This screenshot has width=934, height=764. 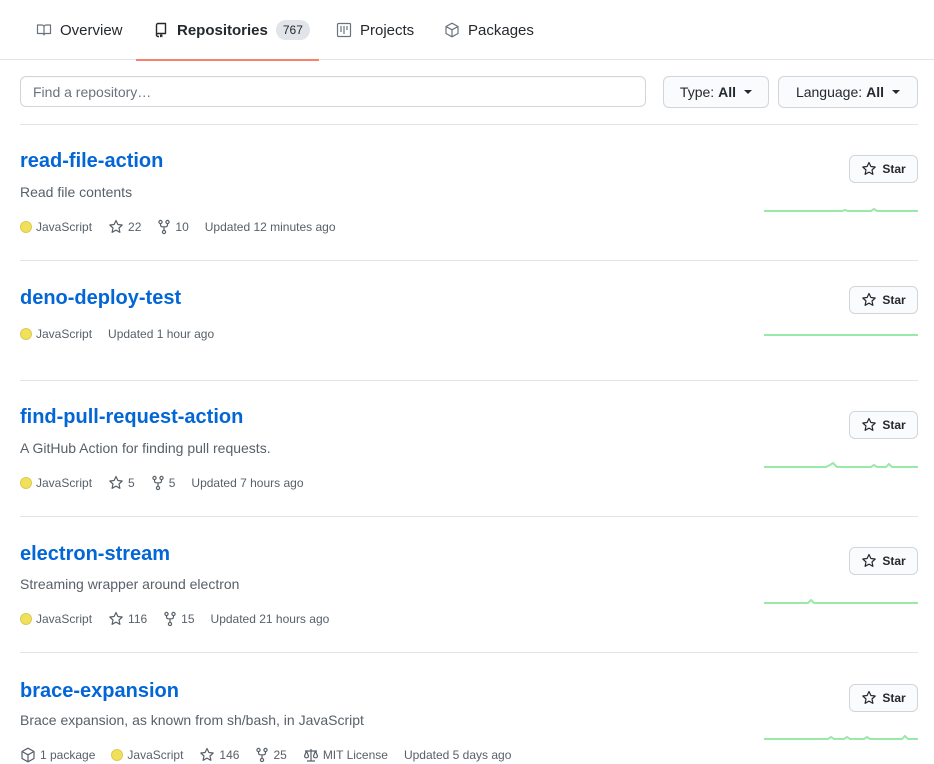 I want to click on tab-repositories: Repositories 767, so click(x=227, y=30).